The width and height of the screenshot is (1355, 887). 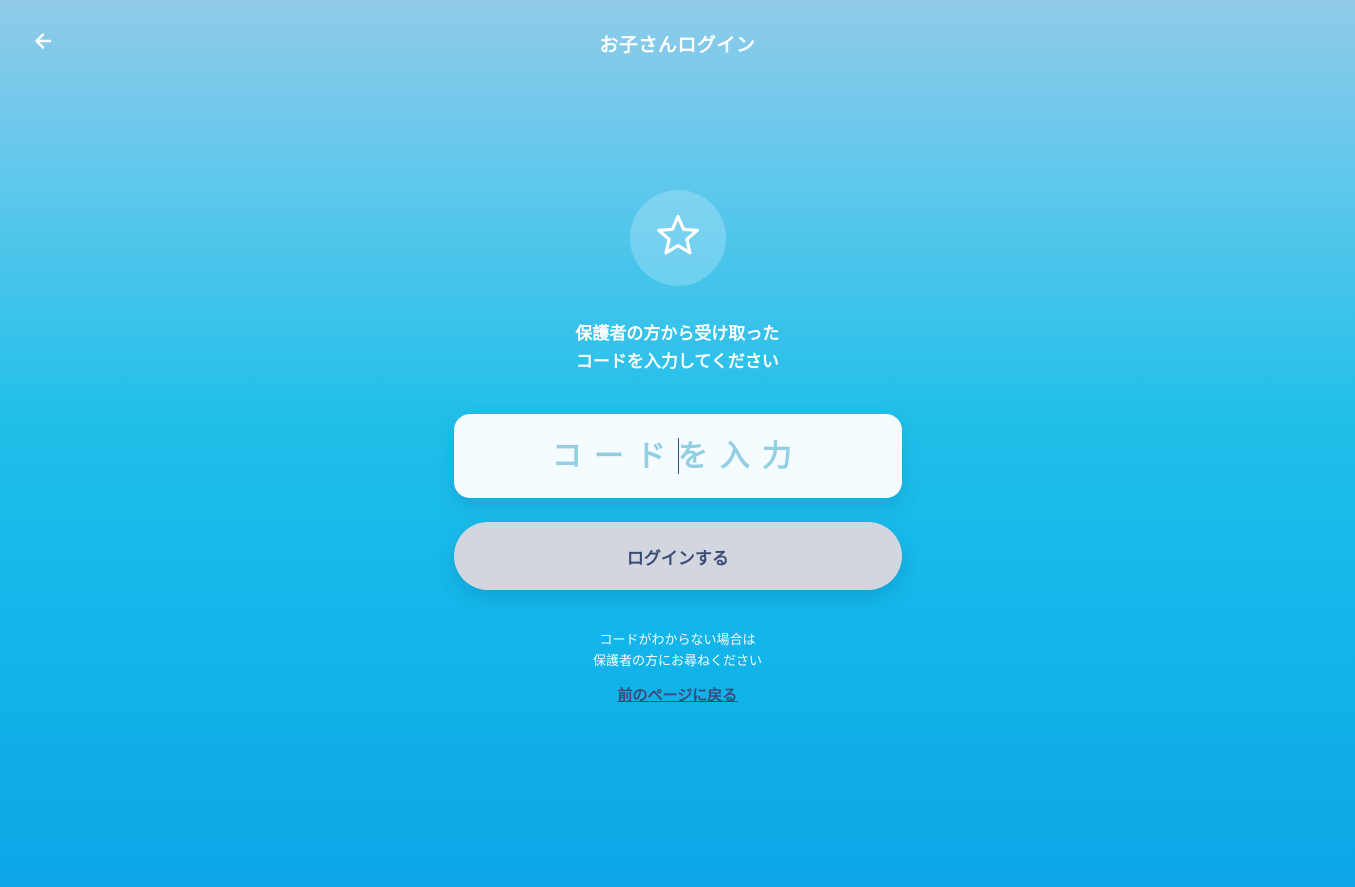 I want to click on back-link-container: 前のページに戻る, so click(x=677, y=694).